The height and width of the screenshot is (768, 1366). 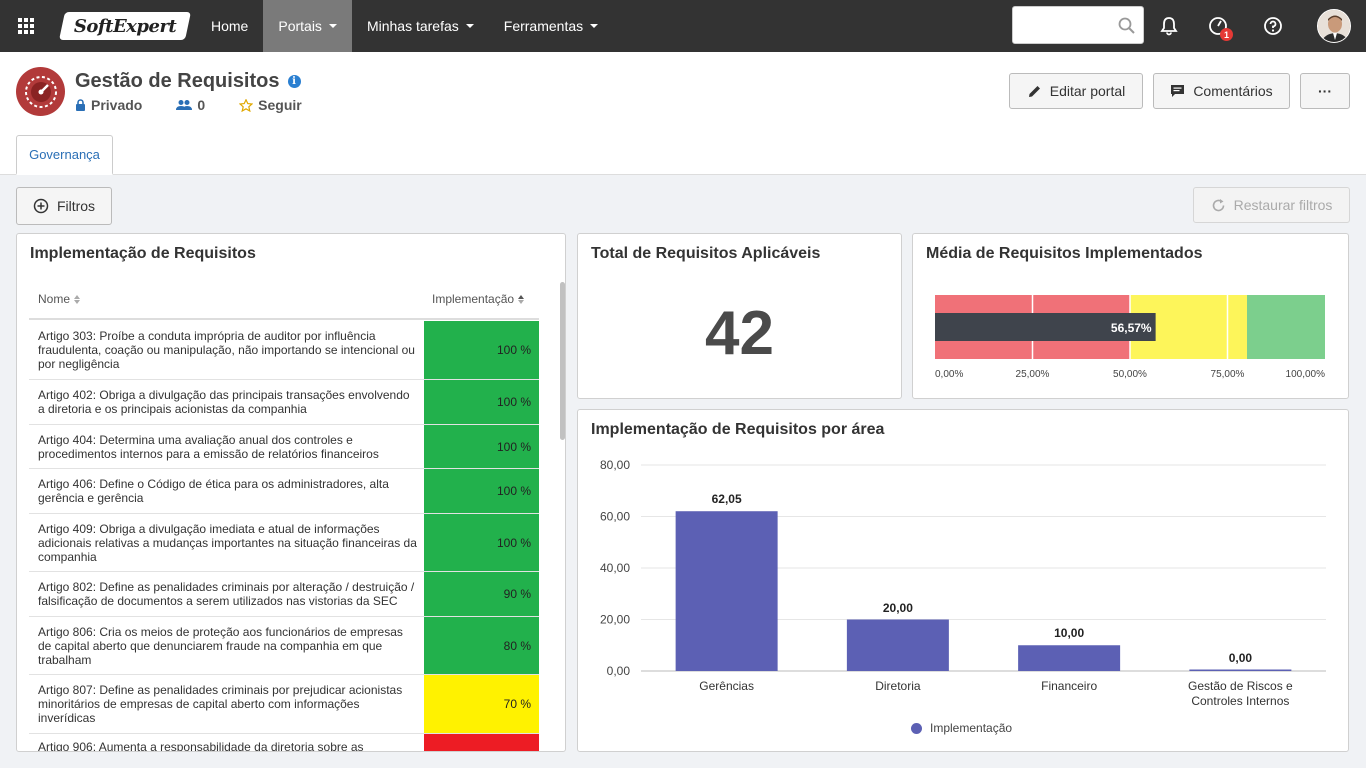 What do you see at coordinates (739, 333) in the screenshot?
I see `total-value: 42` at bounding box center [739, 333].